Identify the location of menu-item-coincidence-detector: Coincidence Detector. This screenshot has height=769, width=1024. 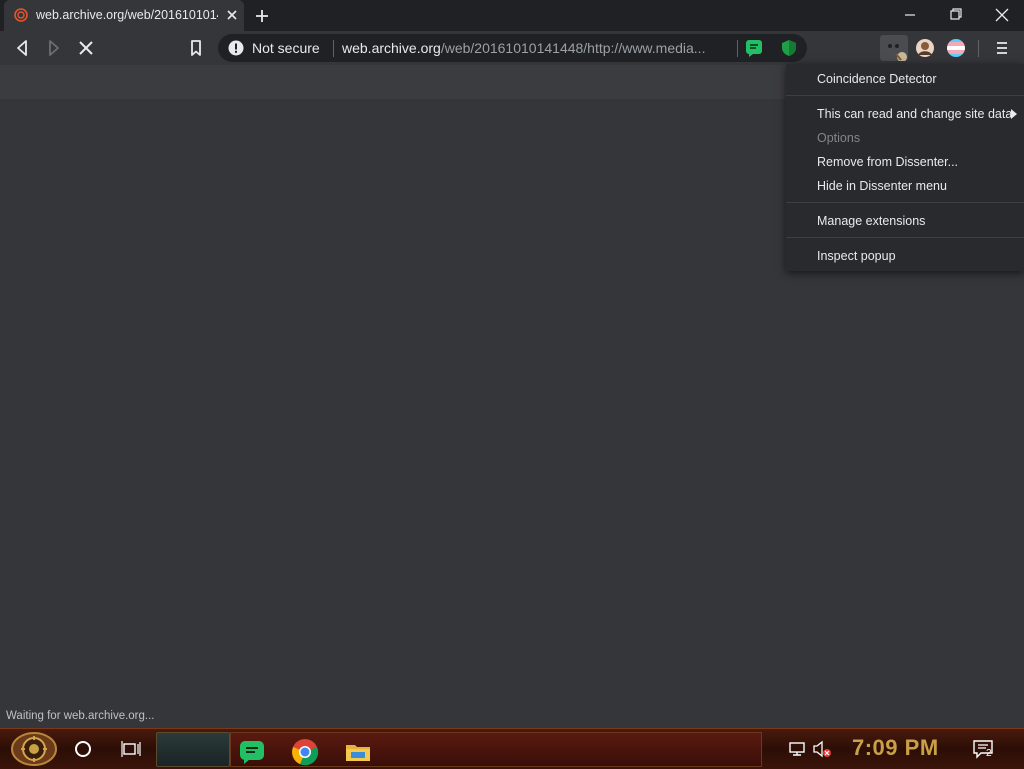
(877, 79).